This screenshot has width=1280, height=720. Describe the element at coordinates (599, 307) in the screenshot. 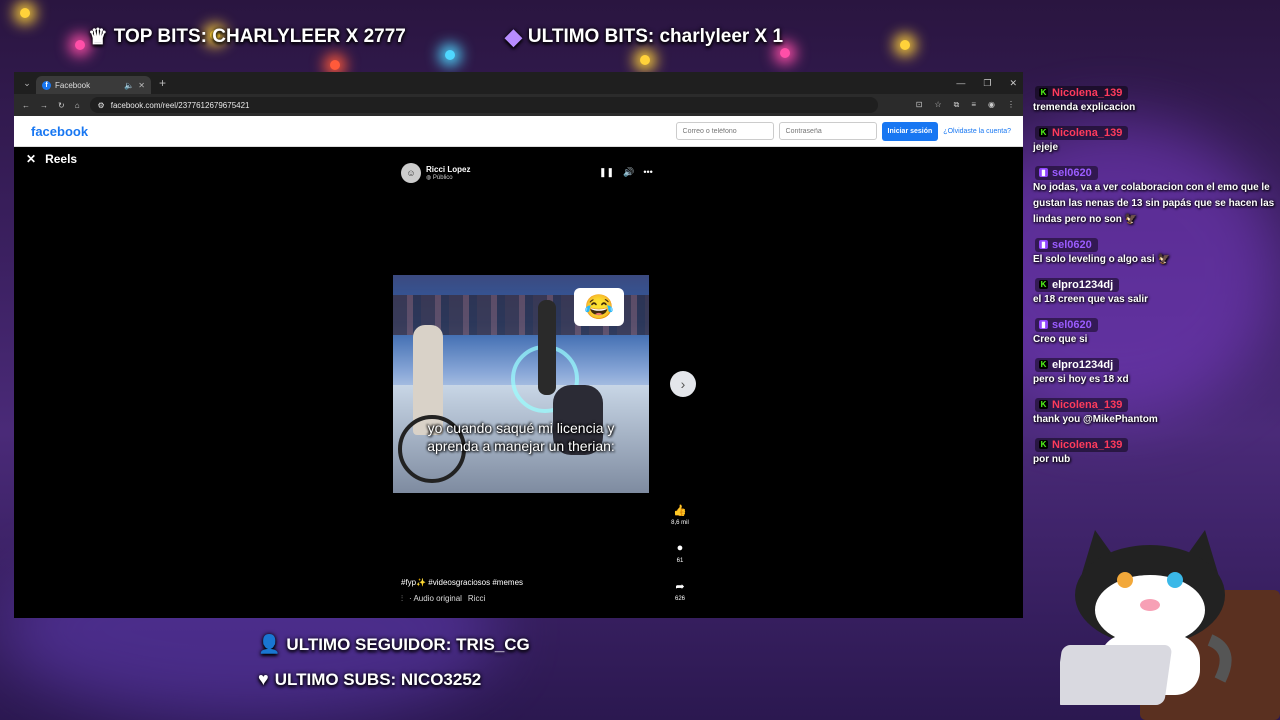

I see `laughing-emoji-icon: 😂` at that location.